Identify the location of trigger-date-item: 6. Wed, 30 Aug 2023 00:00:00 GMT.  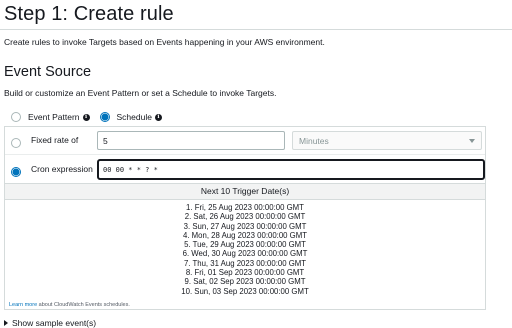
(245, 254).